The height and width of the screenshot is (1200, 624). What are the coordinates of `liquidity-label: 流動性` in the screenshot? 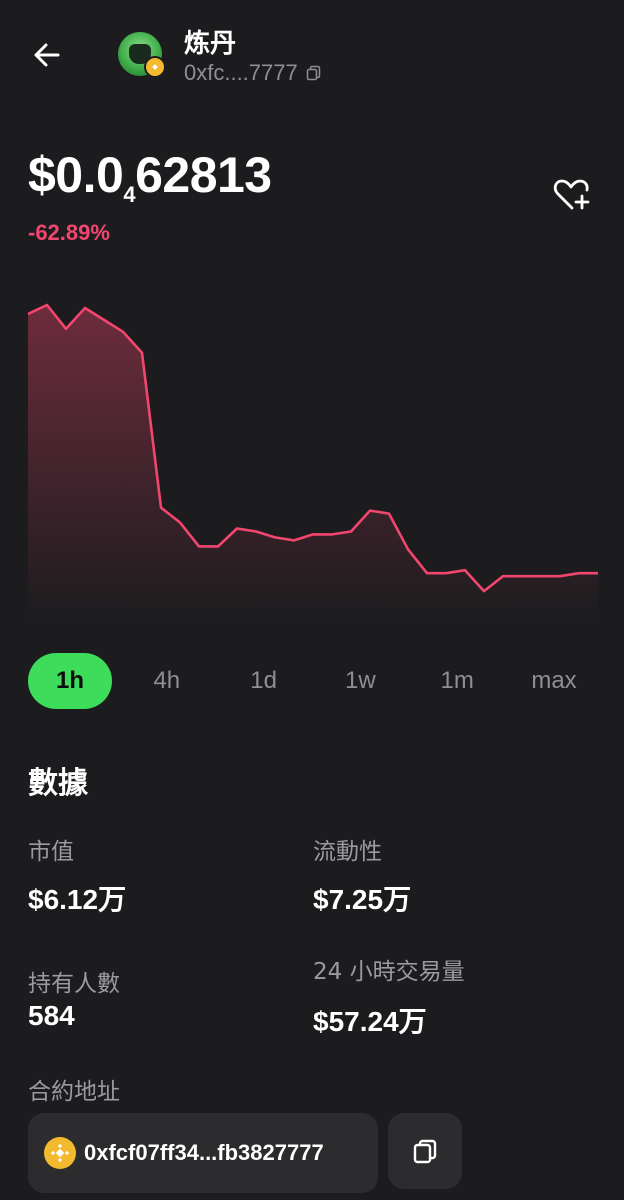 It's located at (347, 852).